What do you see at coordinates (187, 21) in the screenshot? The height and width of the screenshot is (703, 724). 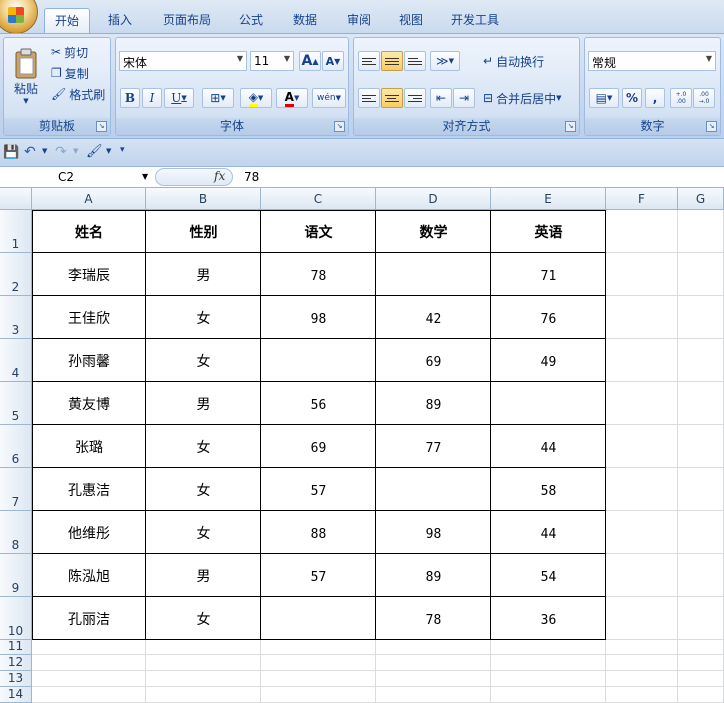 I see `tab-page-layout: 页面布局` at bounding box center [187, 21].